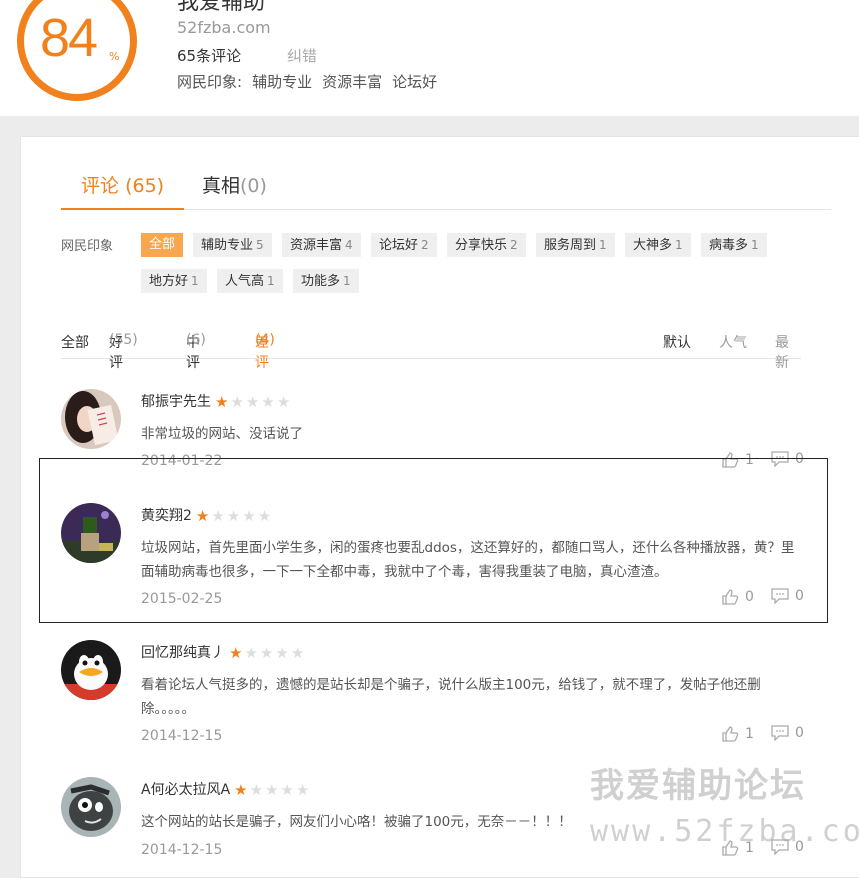 The width and height of the screenshot is (859, 878). What do you see at coordinates (221, 186) in the screenshot?
I see `tab-truth-label: 真相` at bounding box center [221, 186].